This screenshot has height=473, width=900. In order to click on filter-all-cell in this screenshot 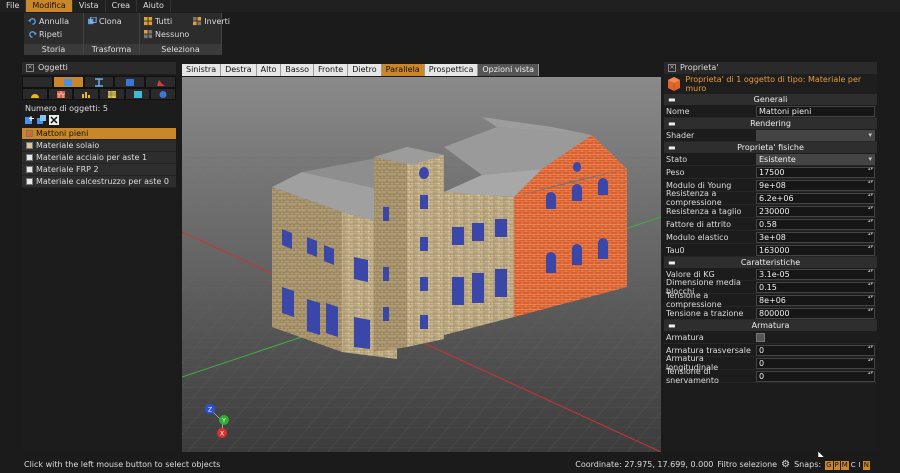, I will do `click(37, 82)`.